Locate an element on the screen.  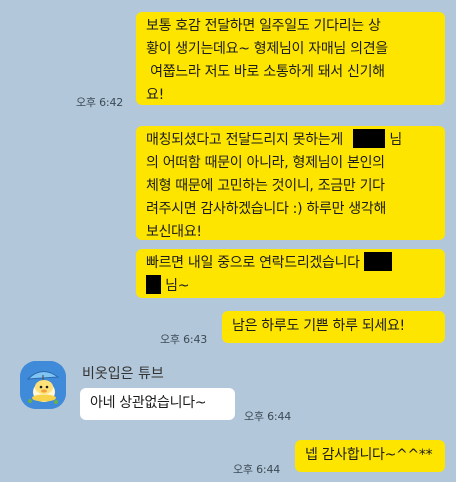
message-line: 보통 호감 전달하면 일주일도 기다리는 상 is located at coordinates (263, 26).